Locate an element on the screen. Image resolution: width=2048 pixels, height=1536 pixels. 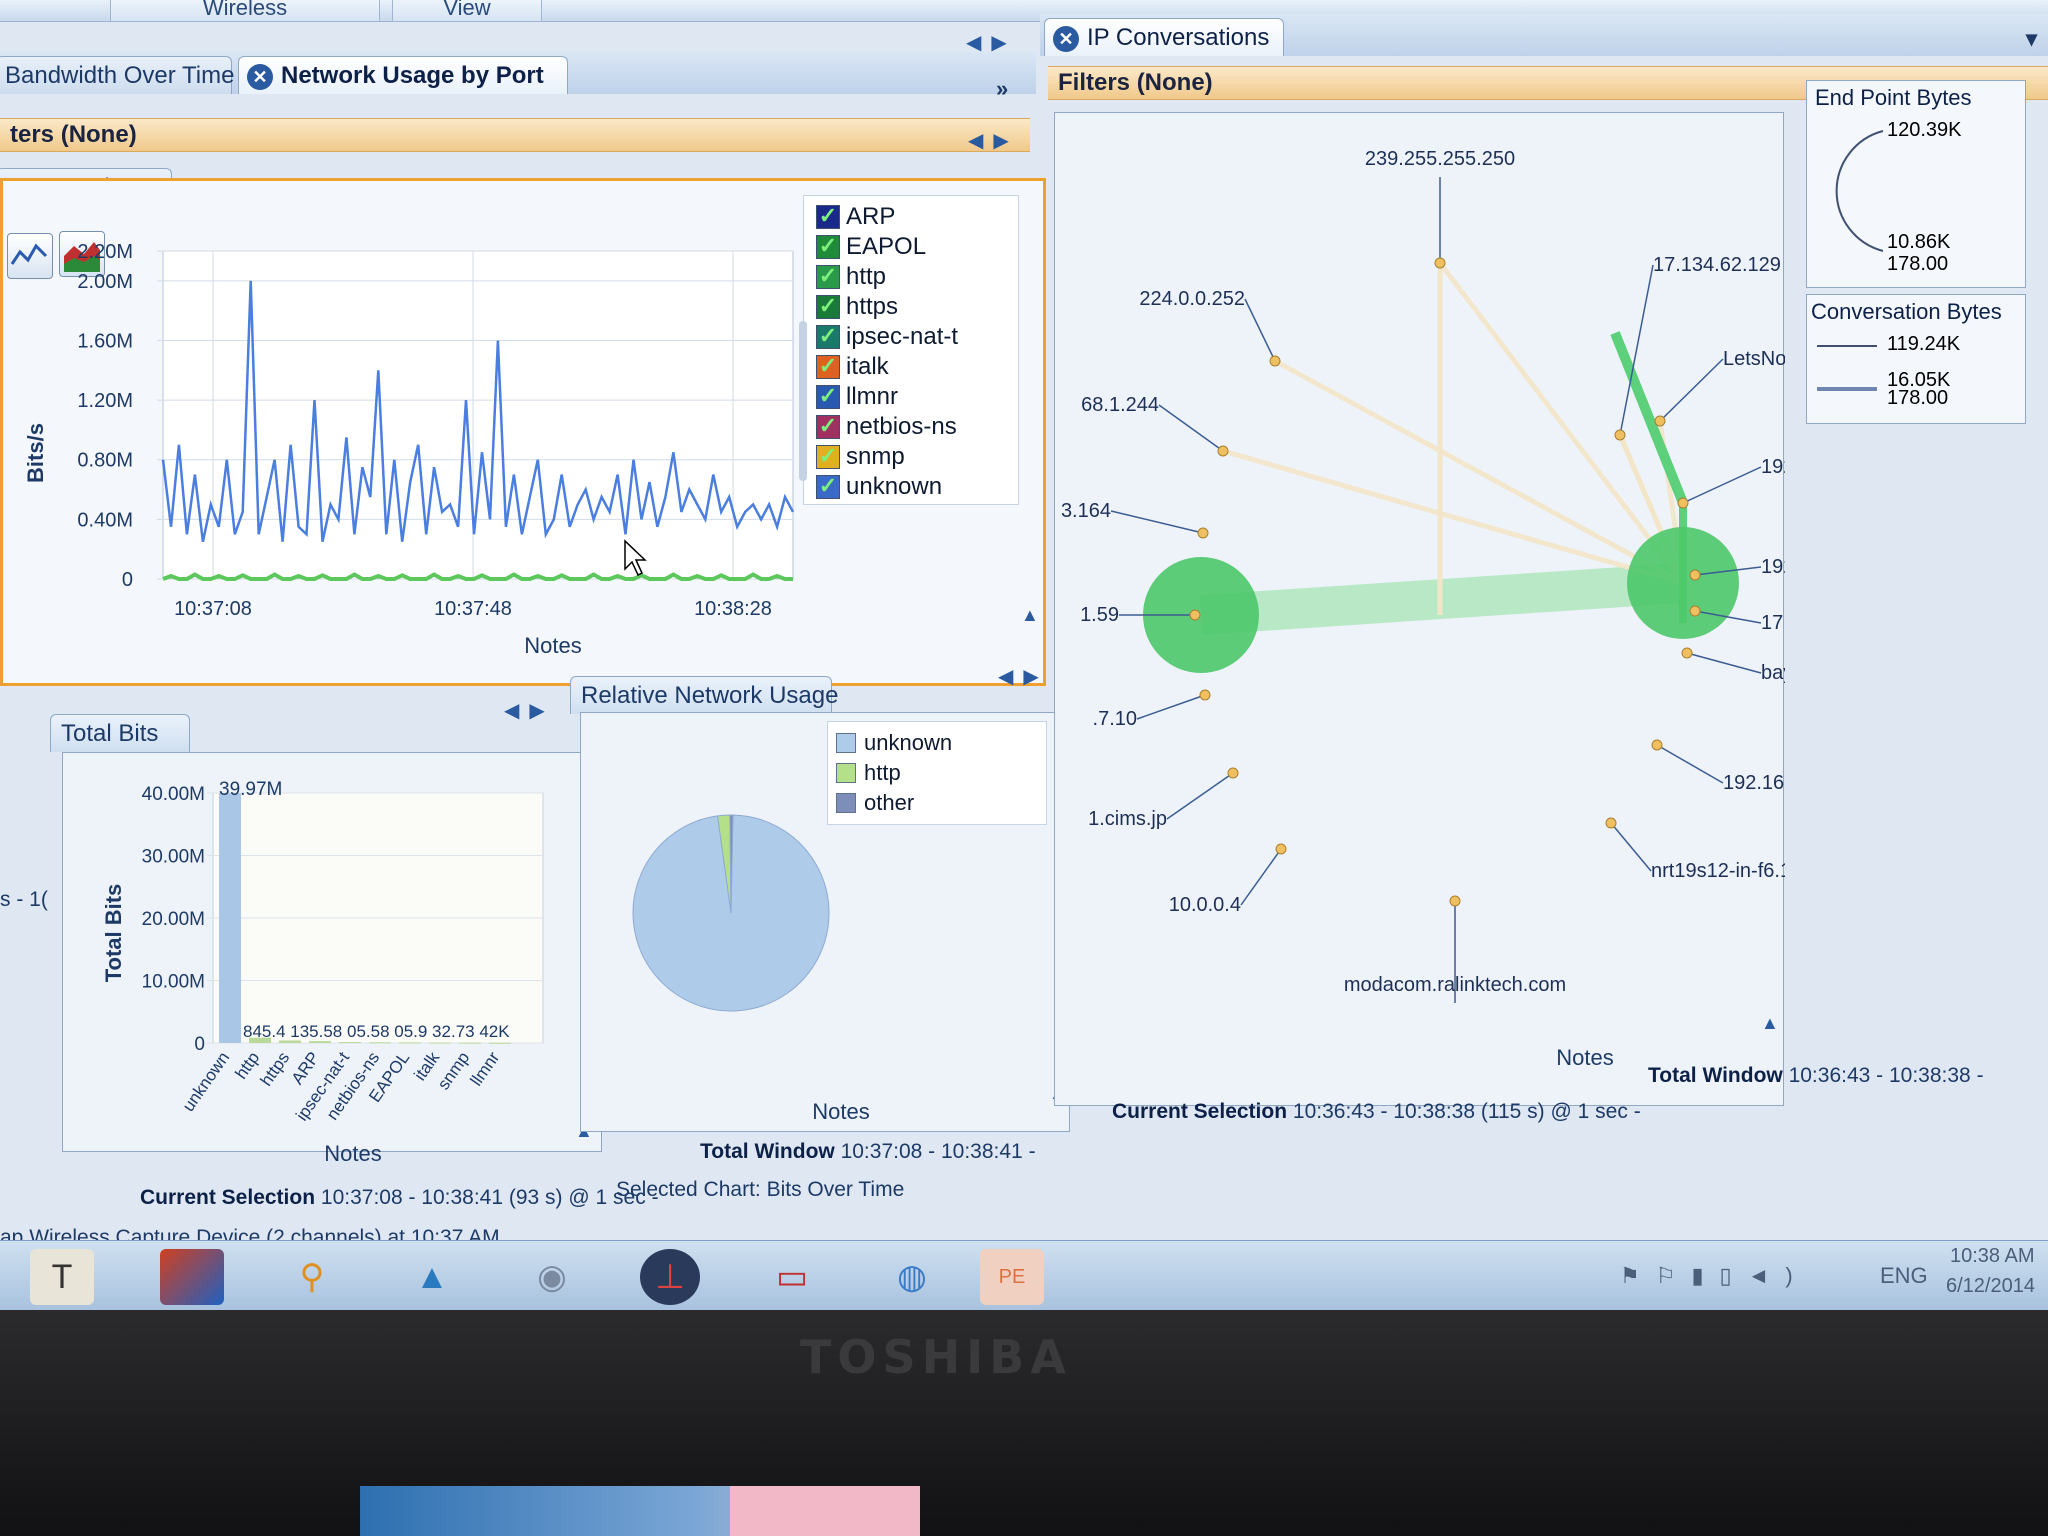
conversation-link-green is located at coordinates (1649, 418).